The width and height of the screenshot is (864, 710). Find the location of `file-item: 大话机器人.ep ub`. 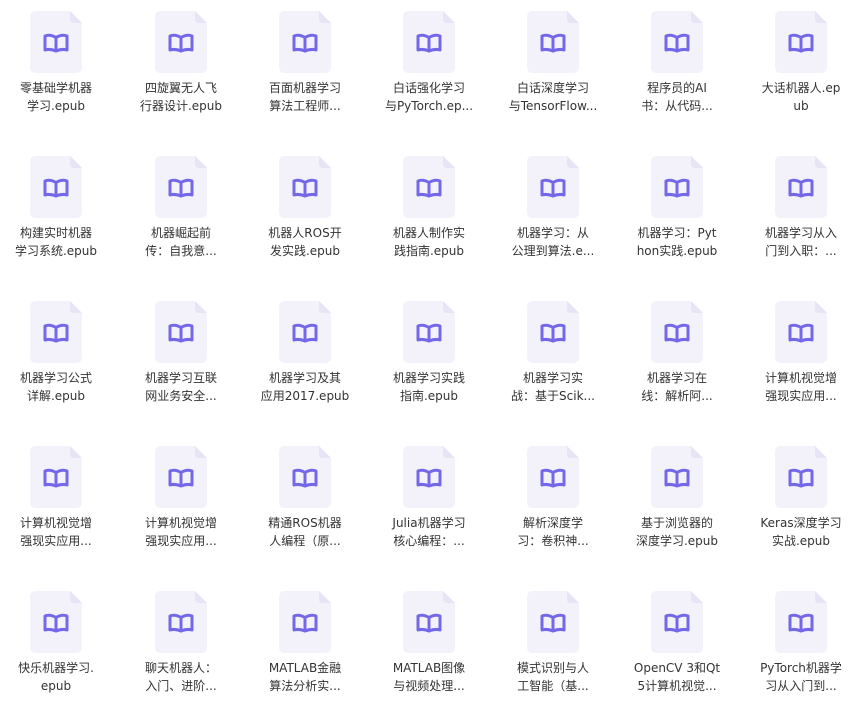

file-item: 大话机器人.ep ub is located at coordinates (801, 65).